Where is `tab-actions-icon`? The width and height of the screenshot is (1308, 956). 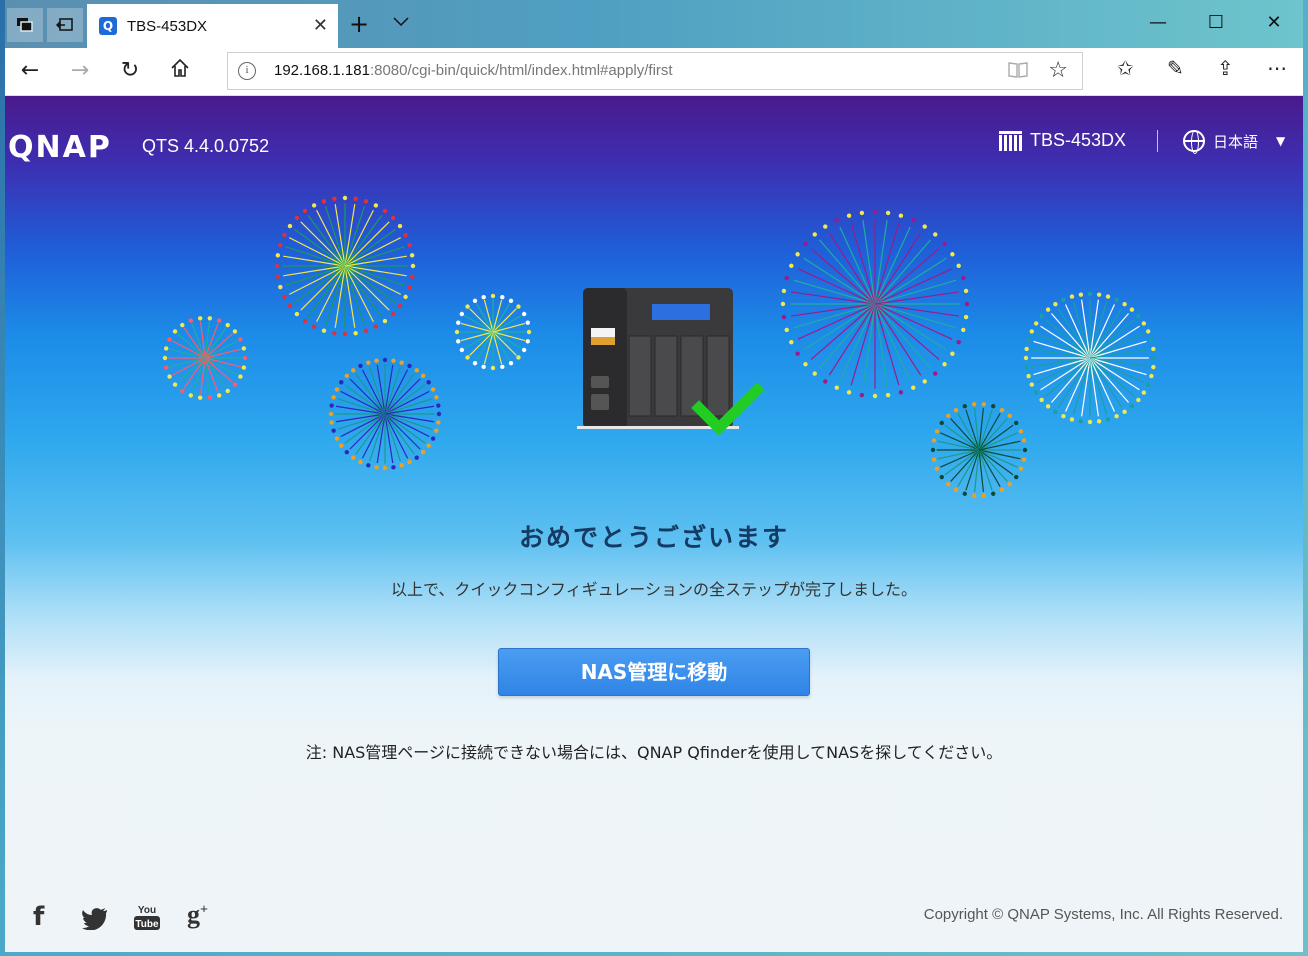 tab-actions-icon is located at coordinates (25, 25).